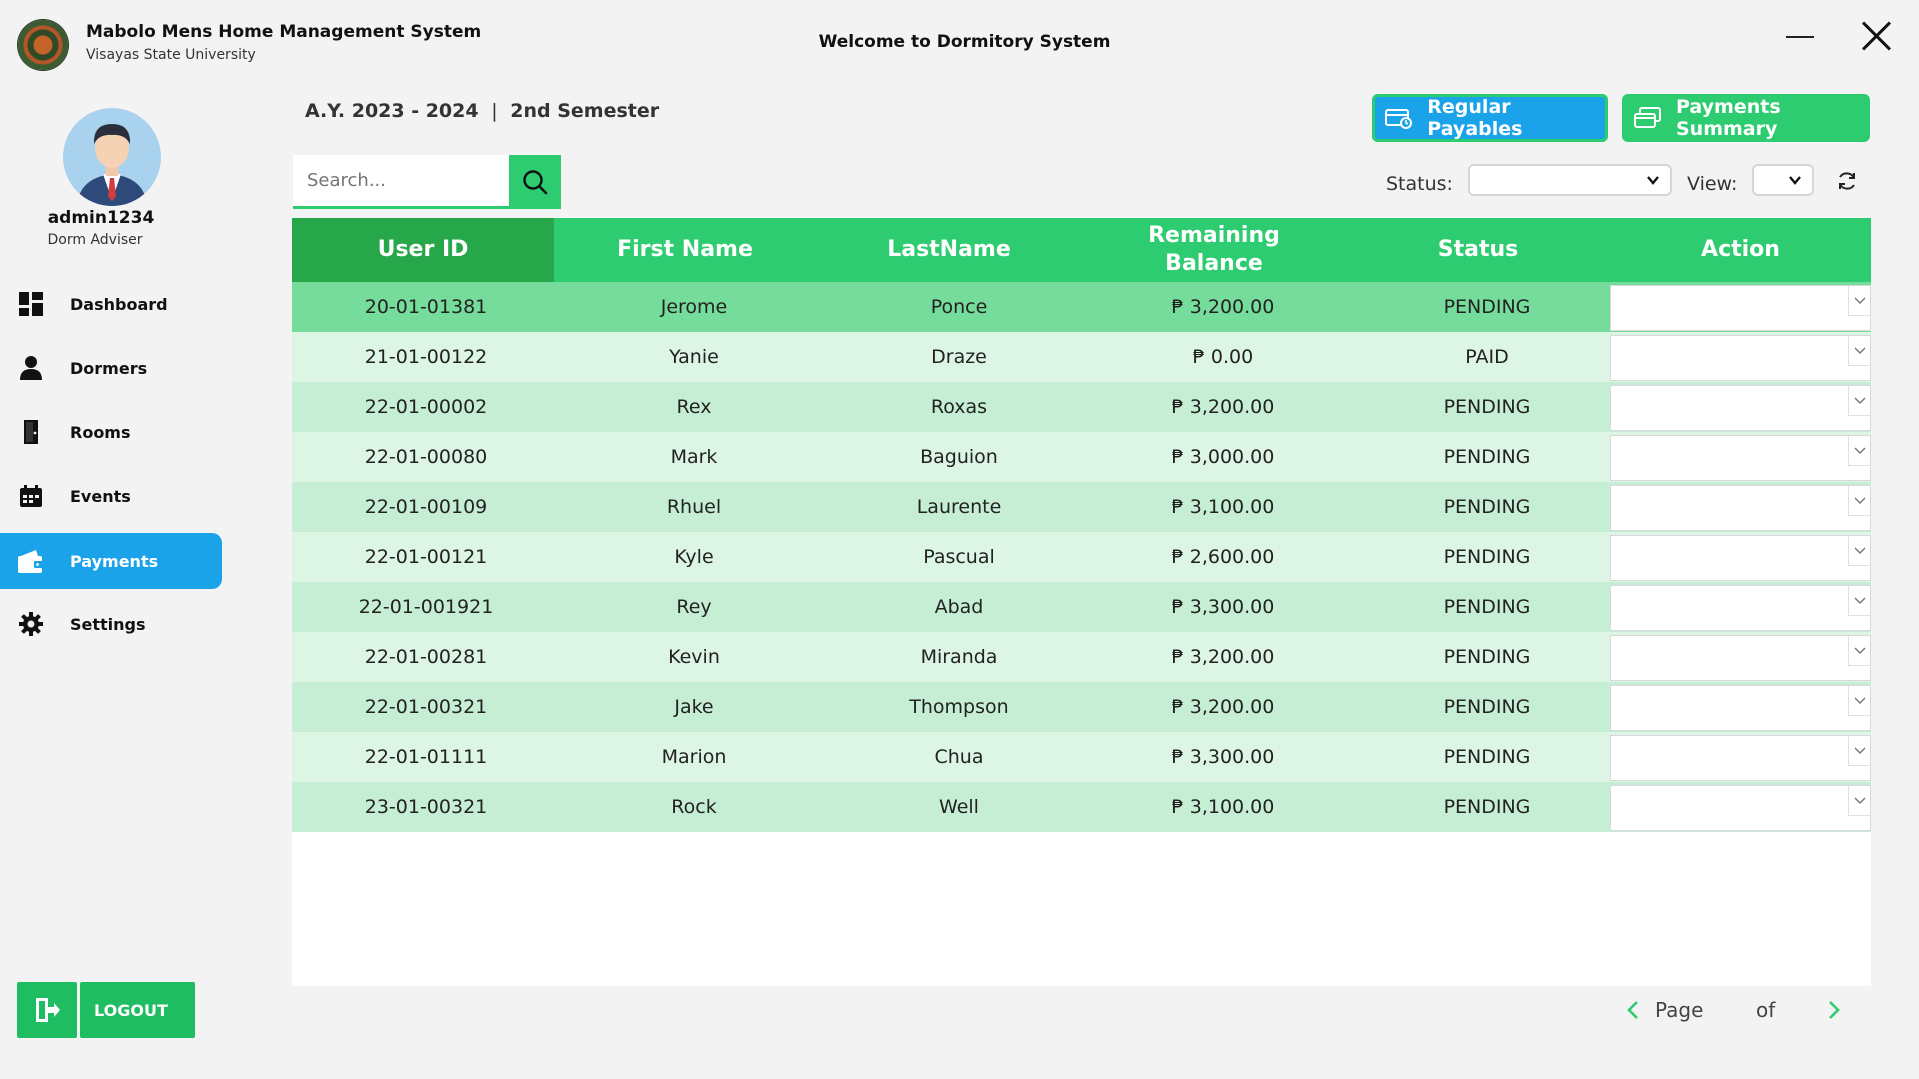  What do you see at coordinates (1740, 250) in the screenshot?
I see `column-header-action: Action` at bounding box center [1740, 250].